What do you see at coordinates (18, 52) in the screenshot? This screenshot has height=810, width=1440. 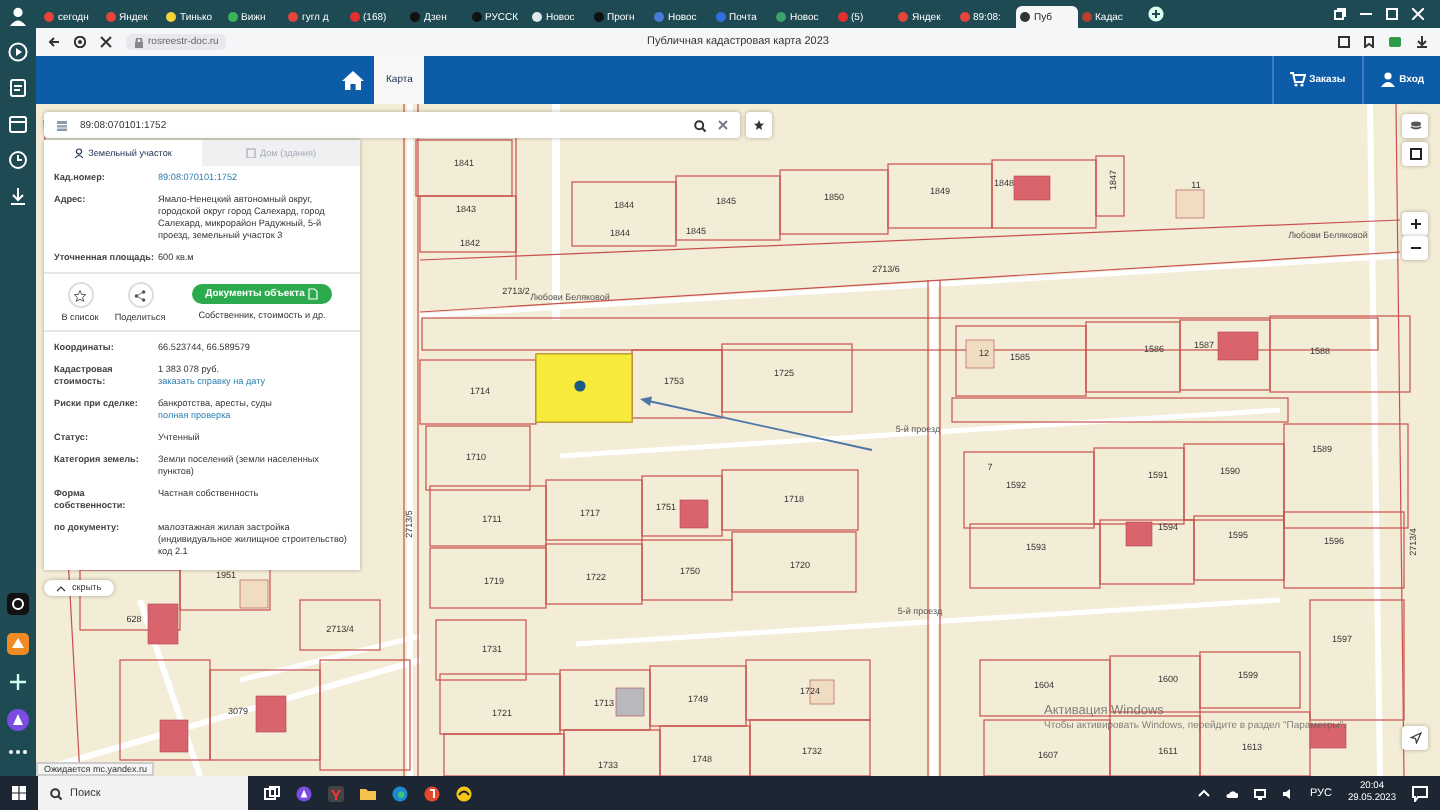 I see `play-icon` at bounding box center [18, 52].